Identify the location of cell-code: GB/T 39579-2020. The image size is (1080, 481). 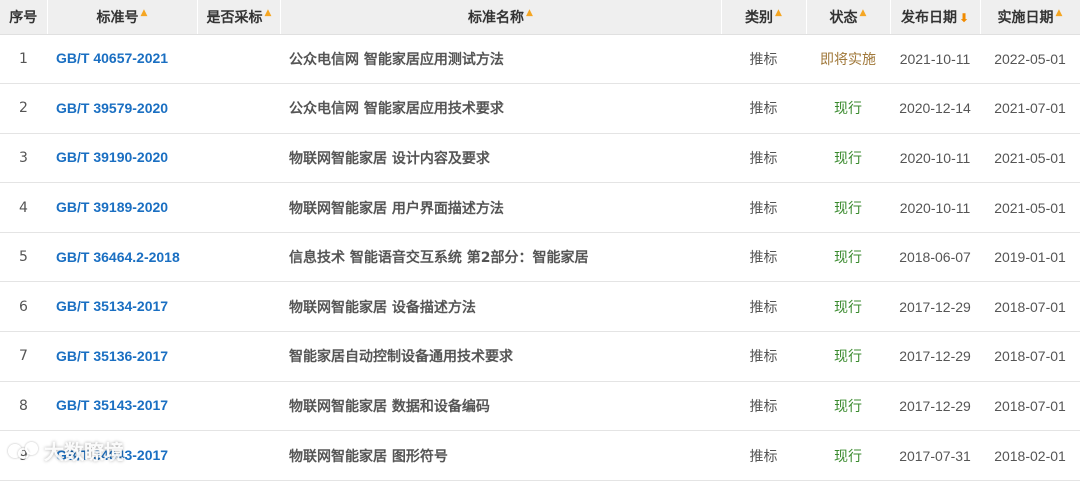
(122, 109).